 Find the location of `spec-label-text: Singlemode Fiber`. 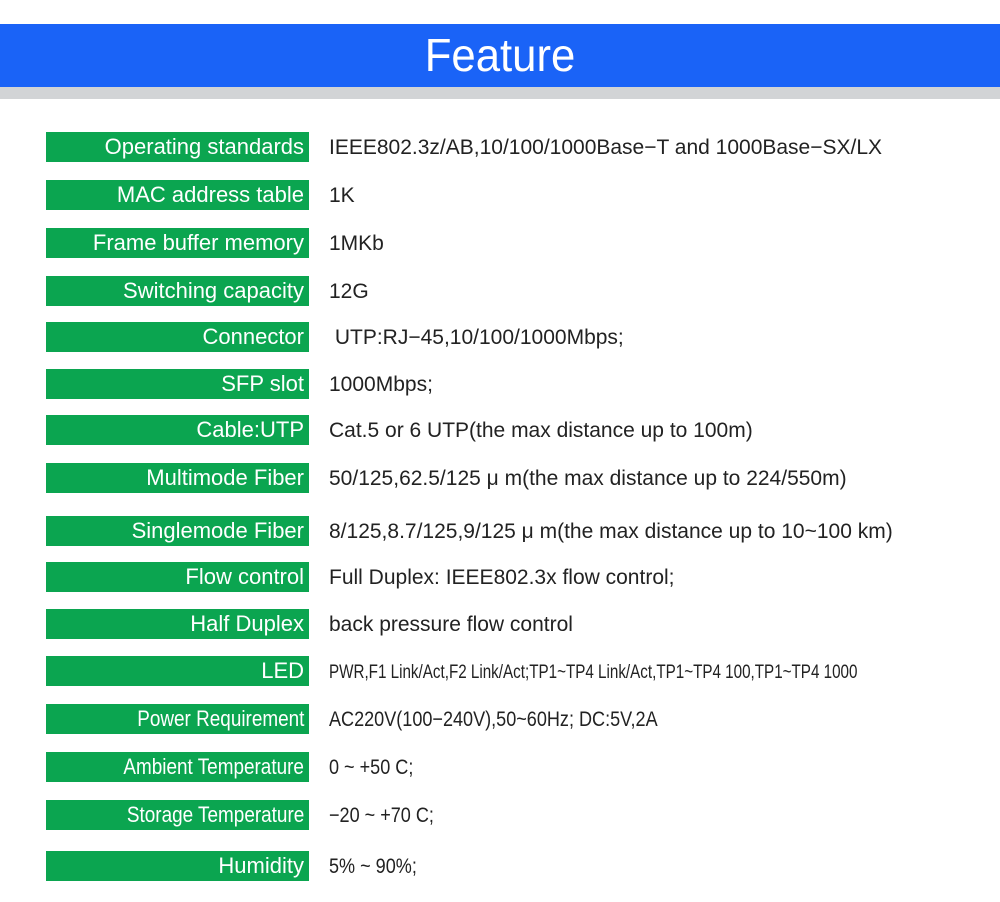

spec-label-text: Singlemode Fiber is located at coordinates (217, 530).